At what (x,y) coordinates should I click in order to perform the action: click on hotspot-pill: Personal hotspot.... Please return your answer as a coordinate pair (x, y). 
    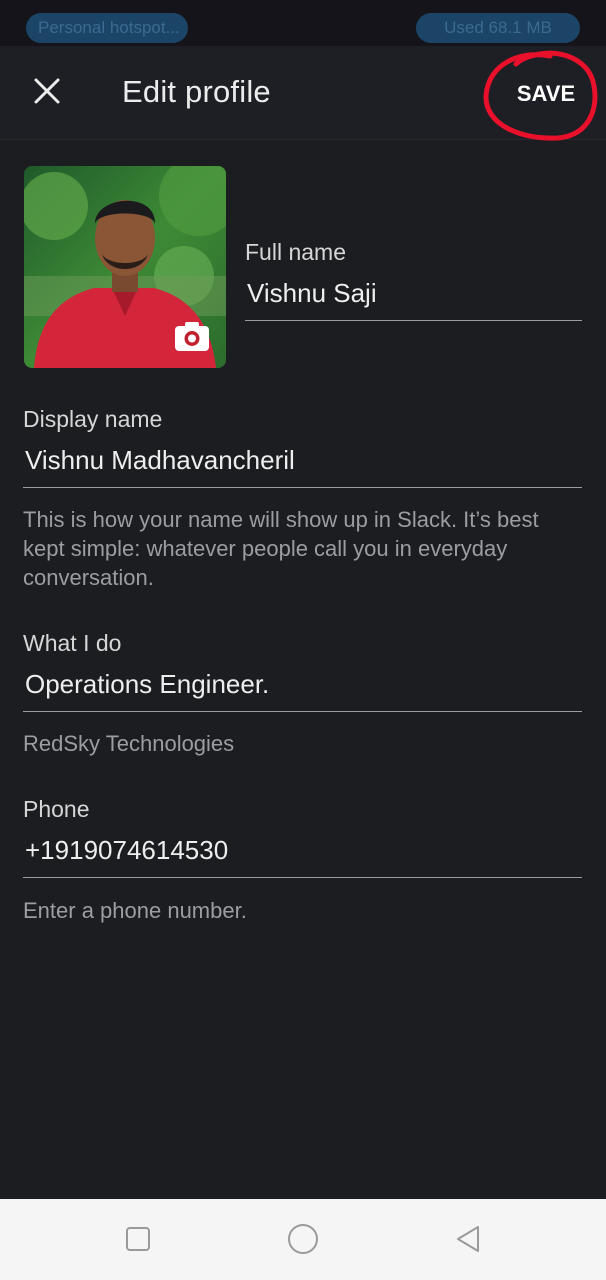
    Looking at the image, I should click on (107, 28).